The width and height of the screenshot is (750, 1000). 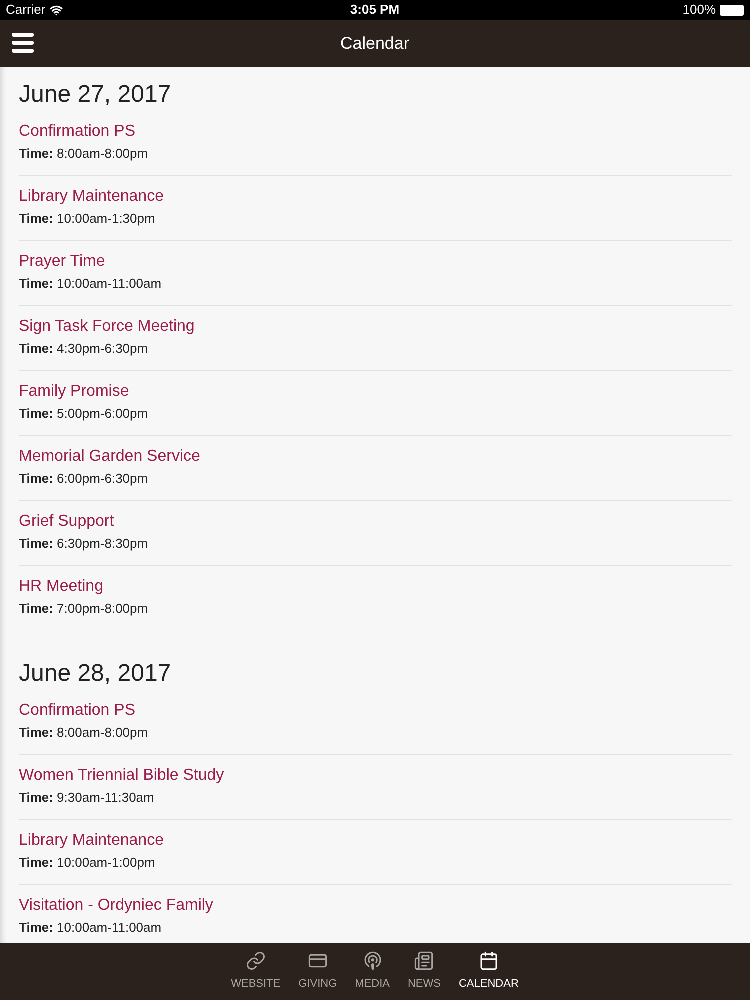 What do you see at coordinates (56, 10) in the screenshot?
I see `wifi-icon` at bounding box center [56, 10].